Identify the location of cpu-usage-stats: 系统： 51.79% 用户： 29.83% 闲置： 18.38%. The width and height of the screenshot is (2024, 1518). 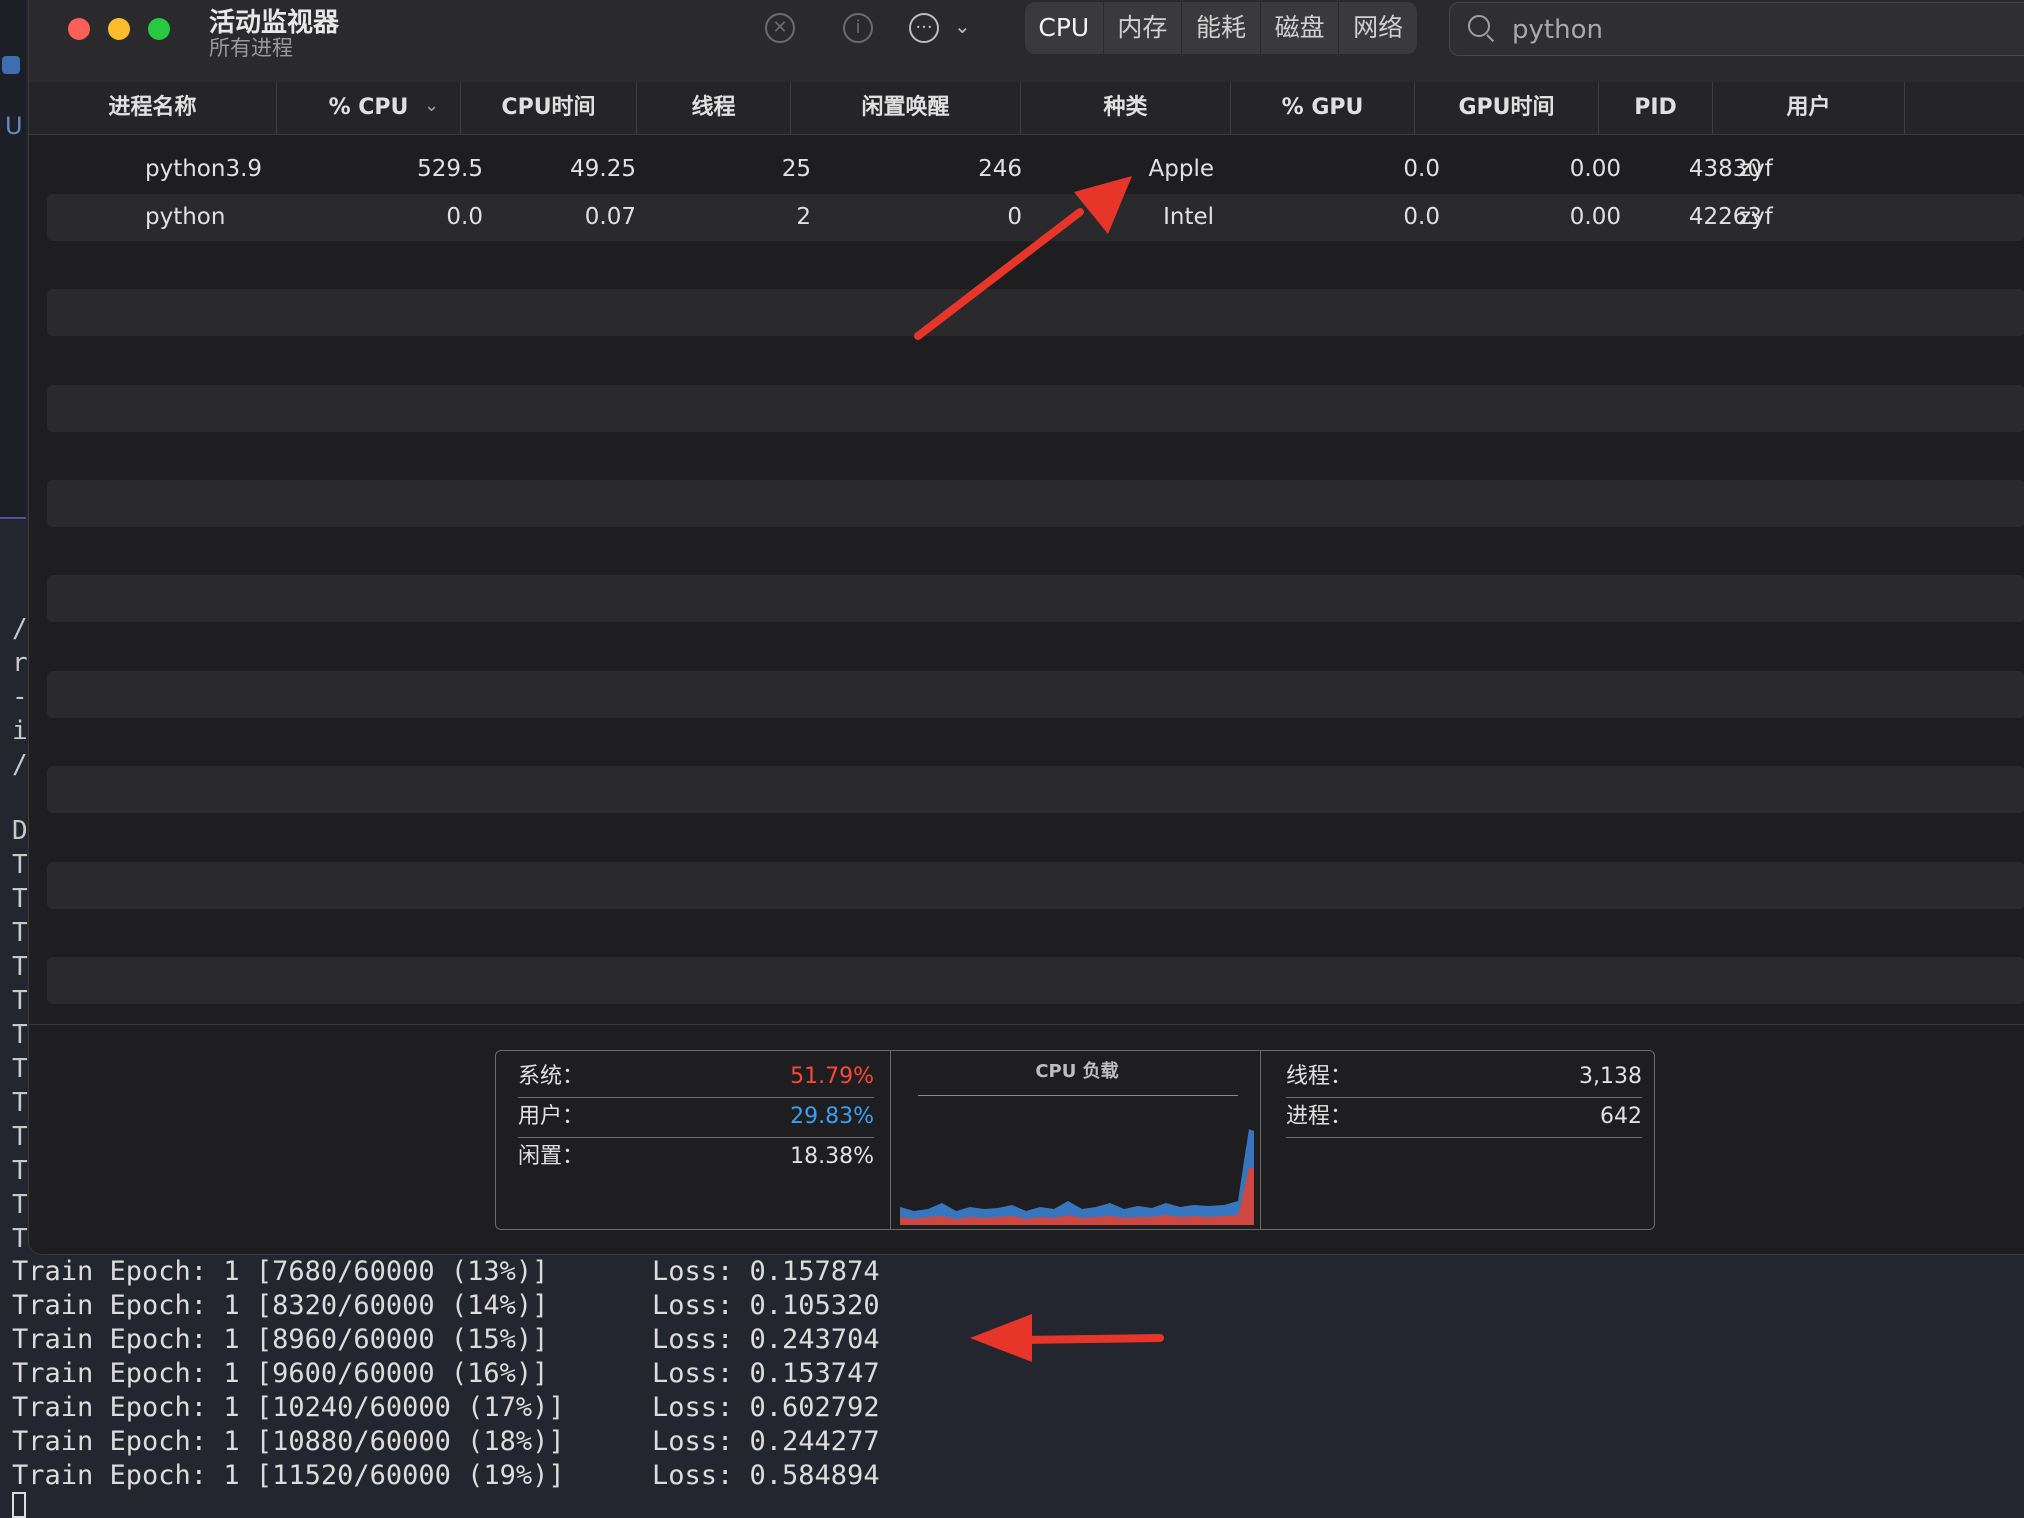
(693, 1140).